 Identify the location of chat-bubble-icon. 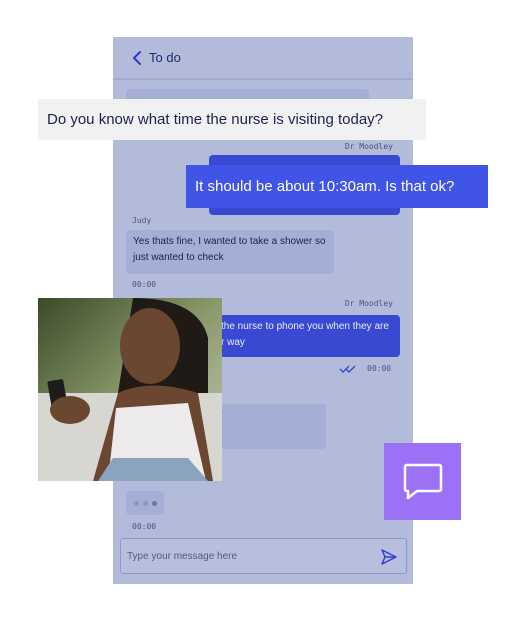
(422, 481).